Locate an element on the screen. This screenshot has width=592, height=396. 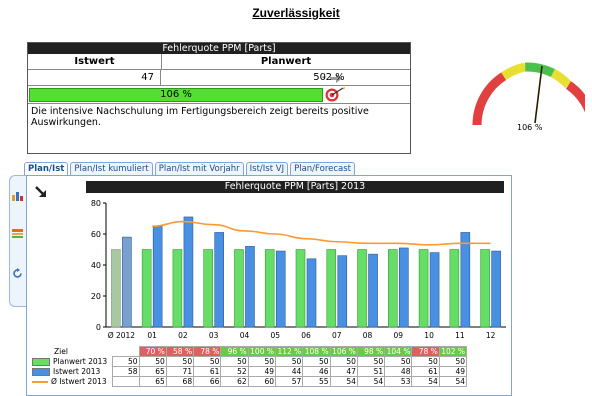
table-cell: 53 is located at coordinates (398, 381).